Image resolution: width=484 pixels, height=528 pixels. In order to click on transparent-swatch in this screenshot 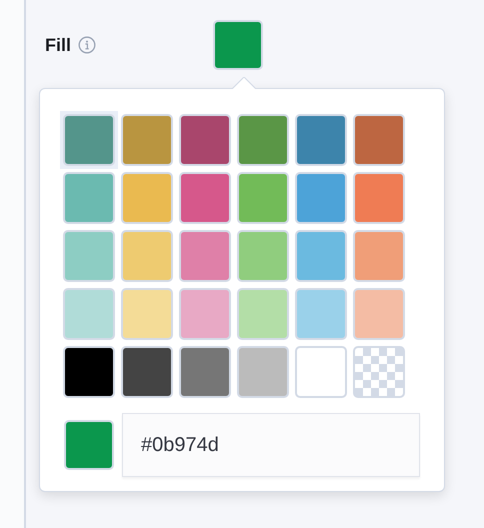, I will do `click(379, 372)`.